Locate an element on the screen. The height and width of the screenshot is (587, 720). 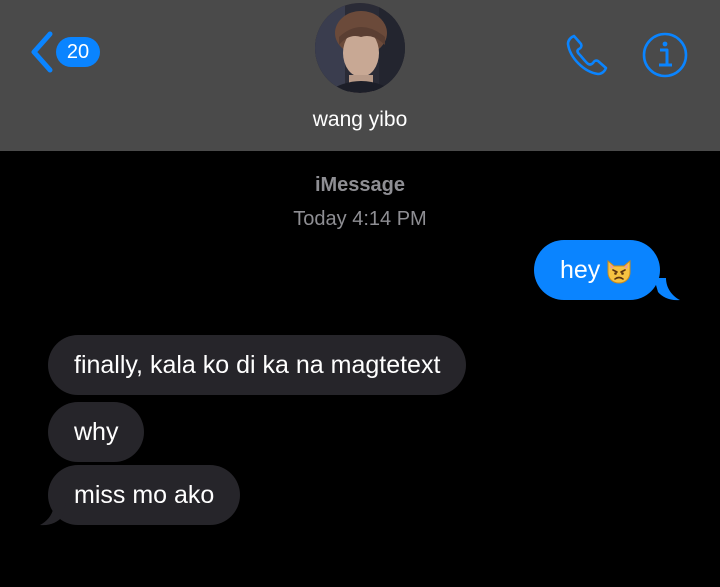
contact-name: wang yibo is located at coordinates (360, 120).